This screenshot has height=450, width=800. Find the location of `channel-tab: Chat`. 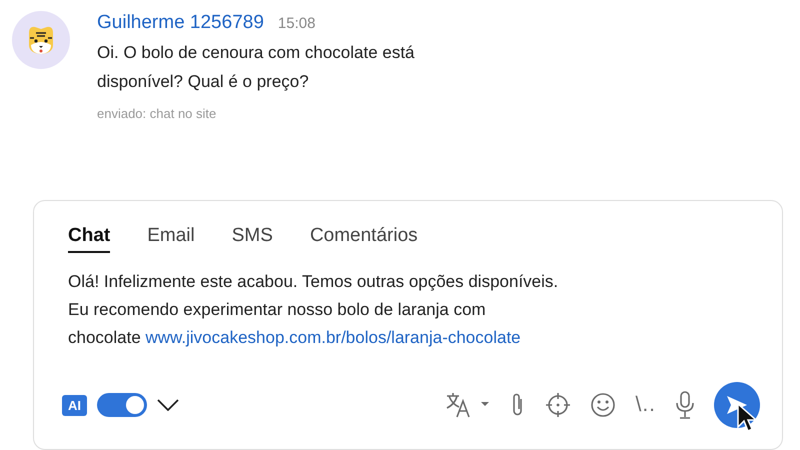

channel-tab: Chat is located at coordinates (89, 239).